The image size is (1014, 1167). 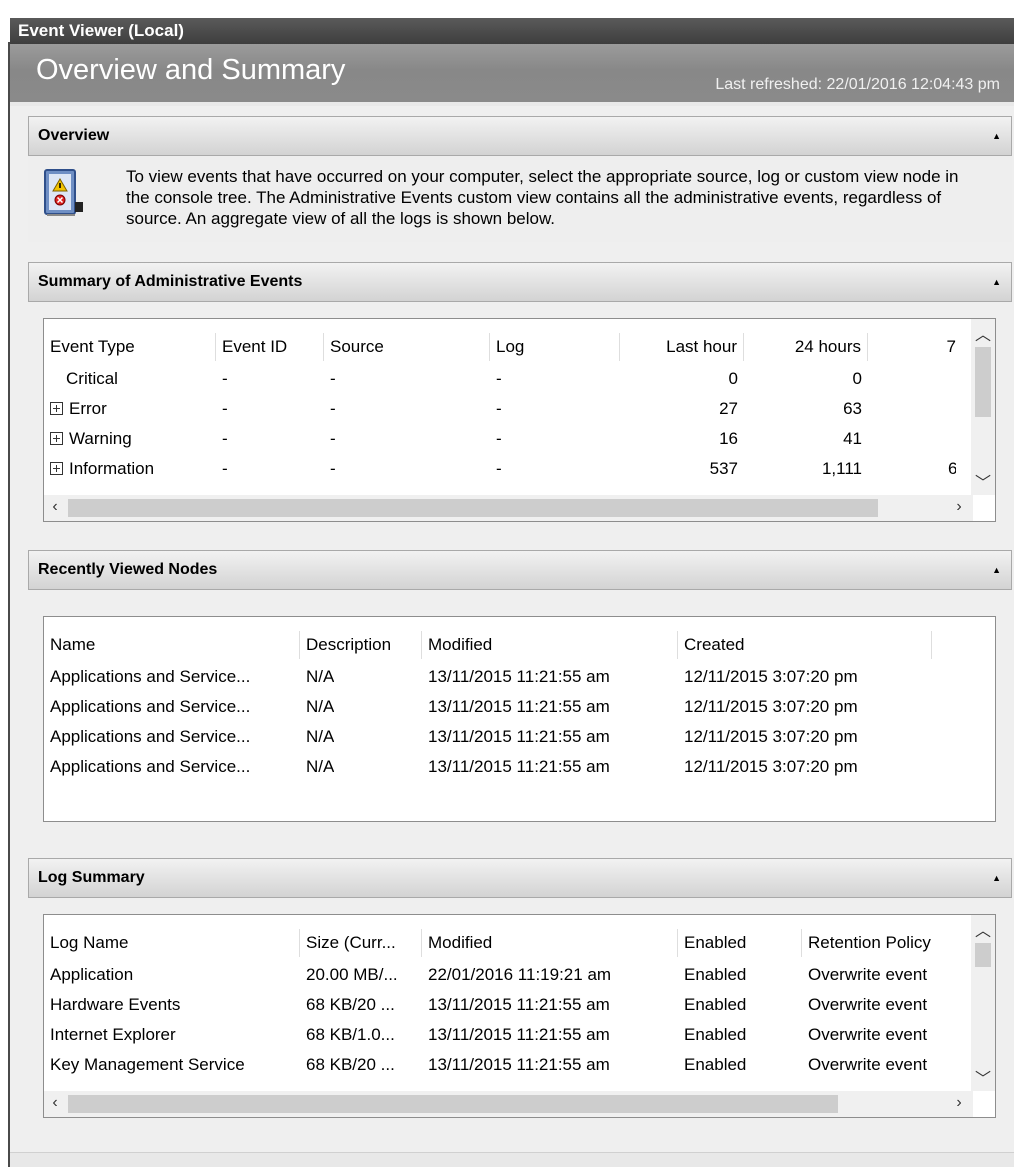 I want to click on admin-summary-section-header: Summary of Administrative Events ▲, so click(x=520, y=282).